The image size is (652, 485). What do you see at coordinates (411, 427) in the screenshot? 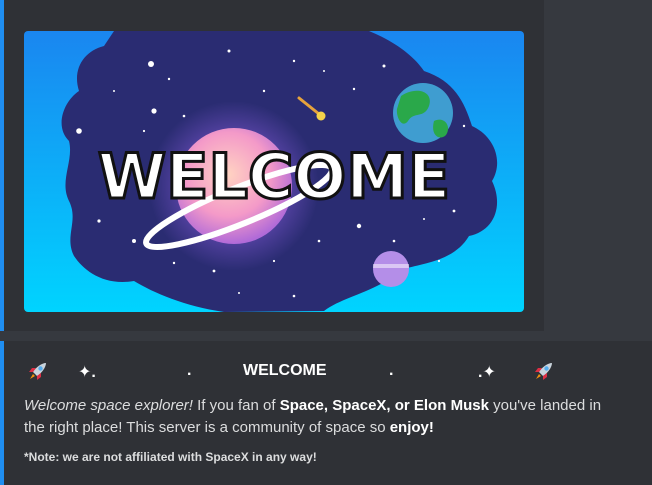
I see `description-bold-enjoy: enjoy!` at bounding box center [411, 427].